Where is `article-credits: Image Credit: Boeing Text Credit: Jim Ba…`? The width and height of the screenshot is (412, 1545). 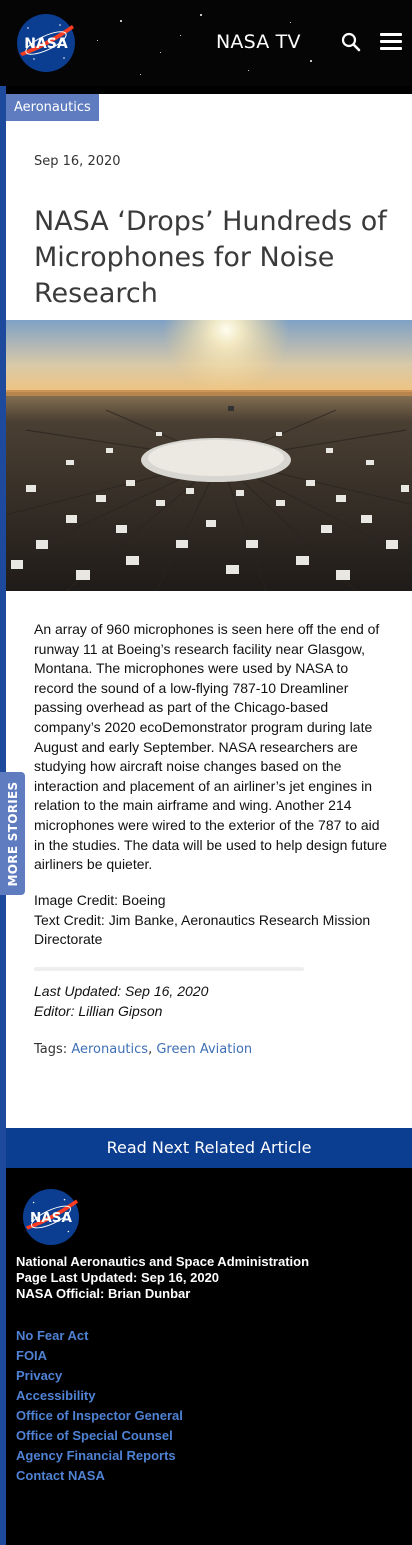 article-credits: Image Credit: Boeing Text Credit: Jim Ba… is located at coordinates (211, 920).